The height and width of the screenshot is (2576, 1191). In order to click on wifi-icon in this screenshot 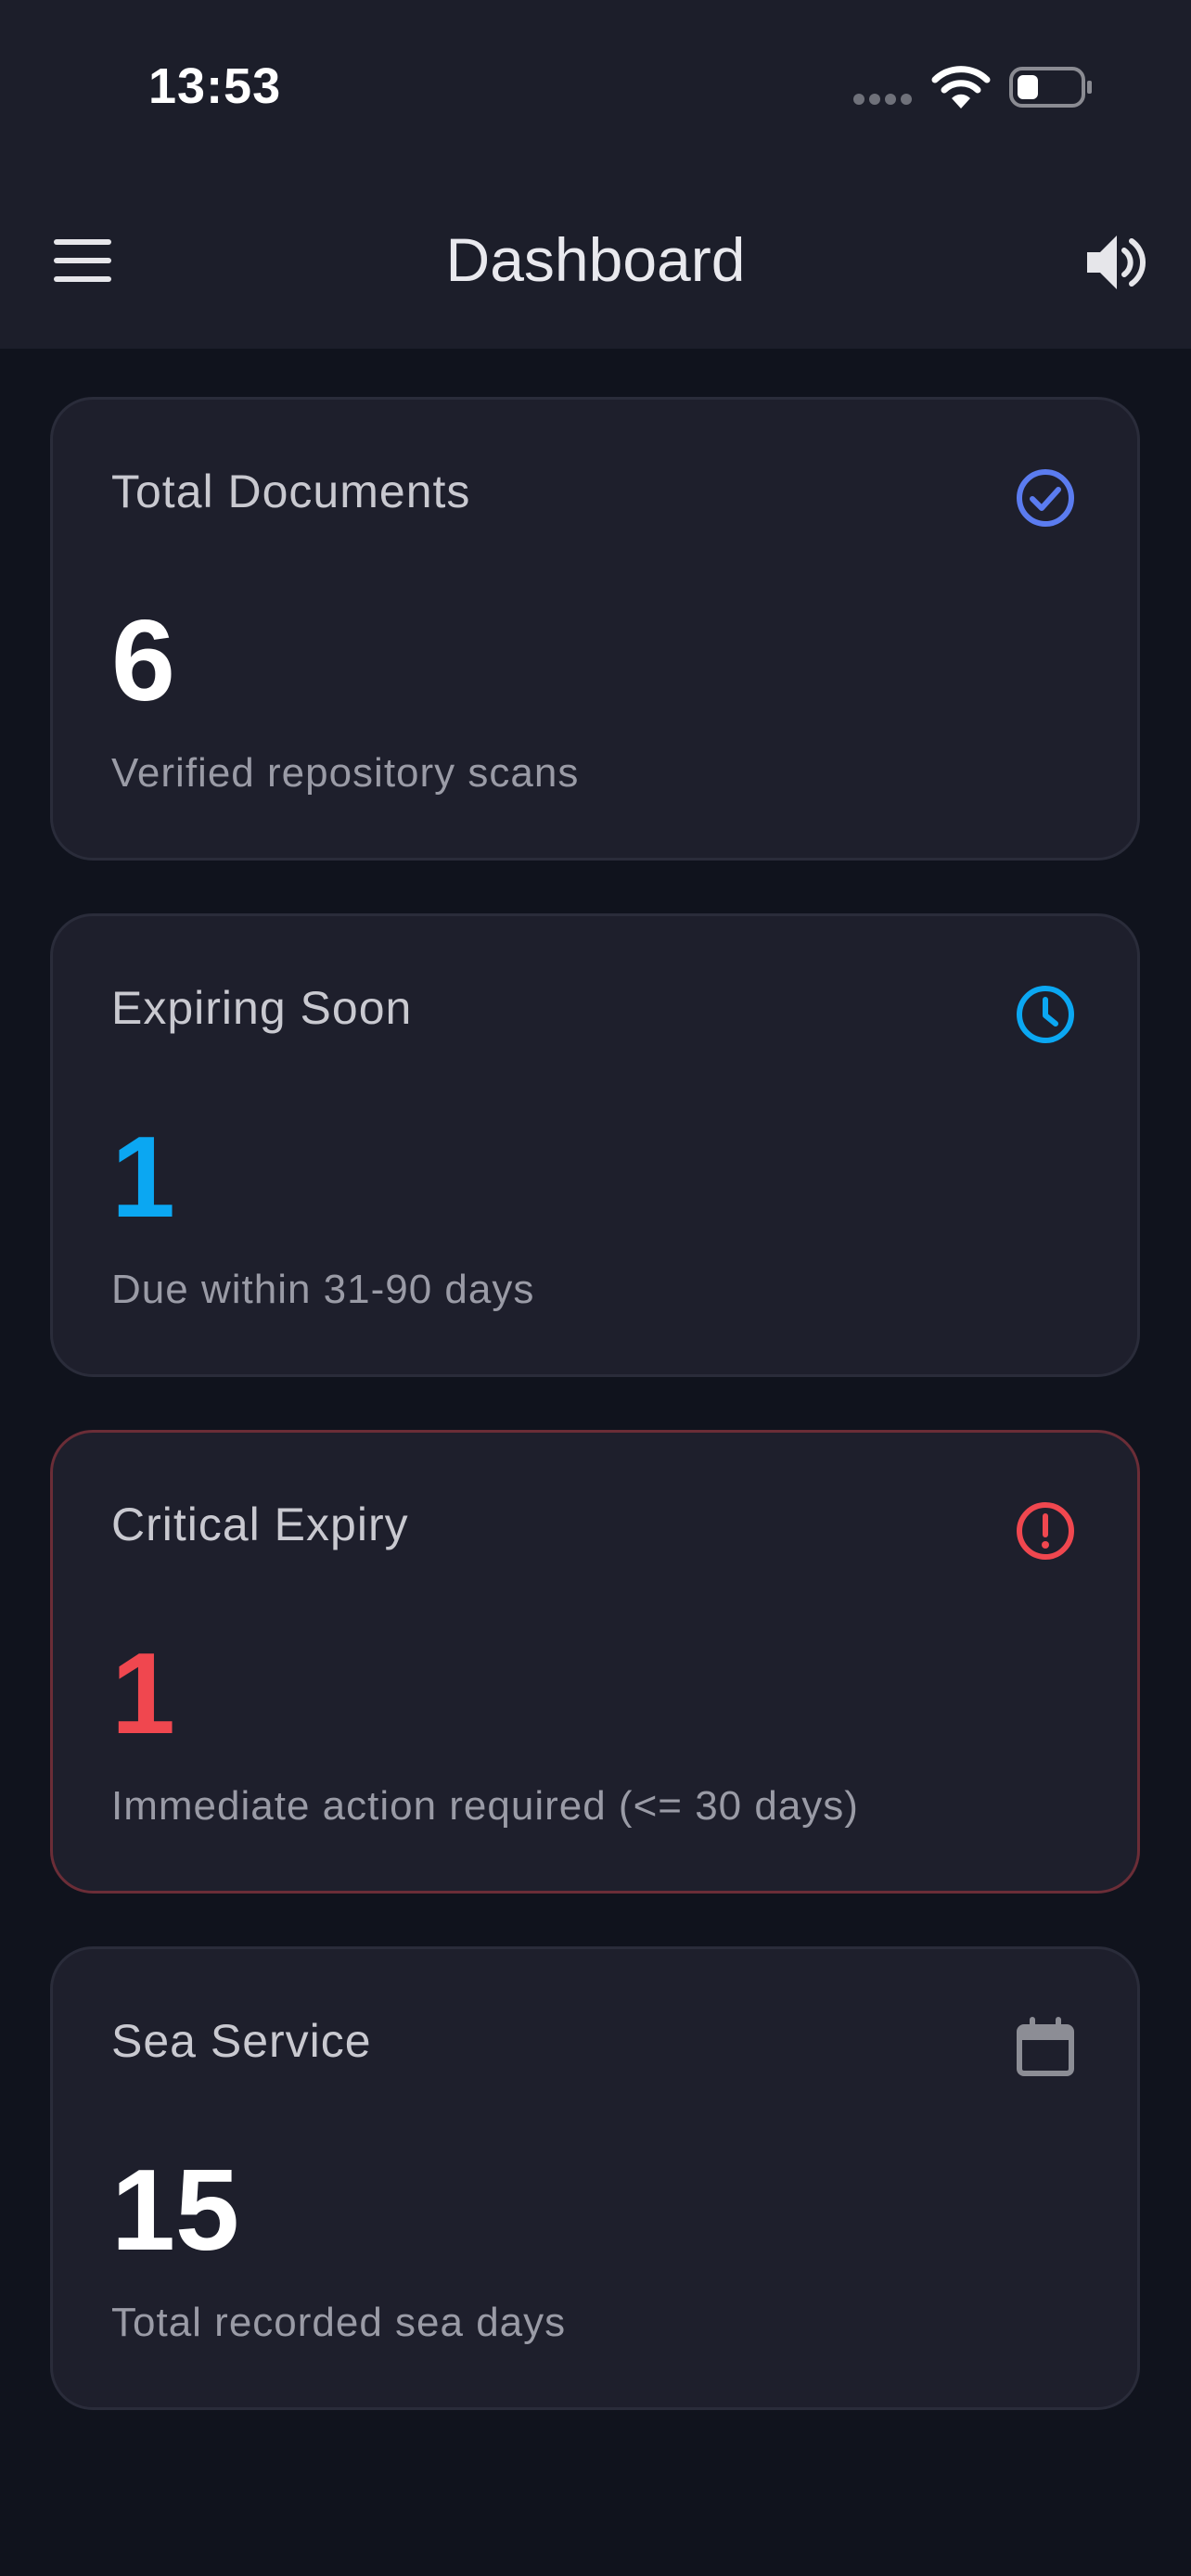, I will do `click(961, 87)`.